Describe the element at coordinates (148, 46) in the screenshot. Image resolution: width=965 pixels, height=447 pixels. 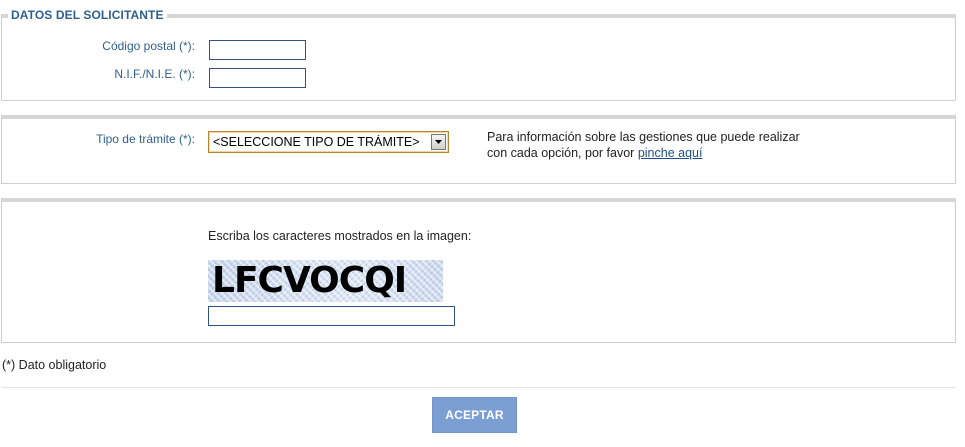
I see `codigo-postal-label: Código postal (*):` at that location.